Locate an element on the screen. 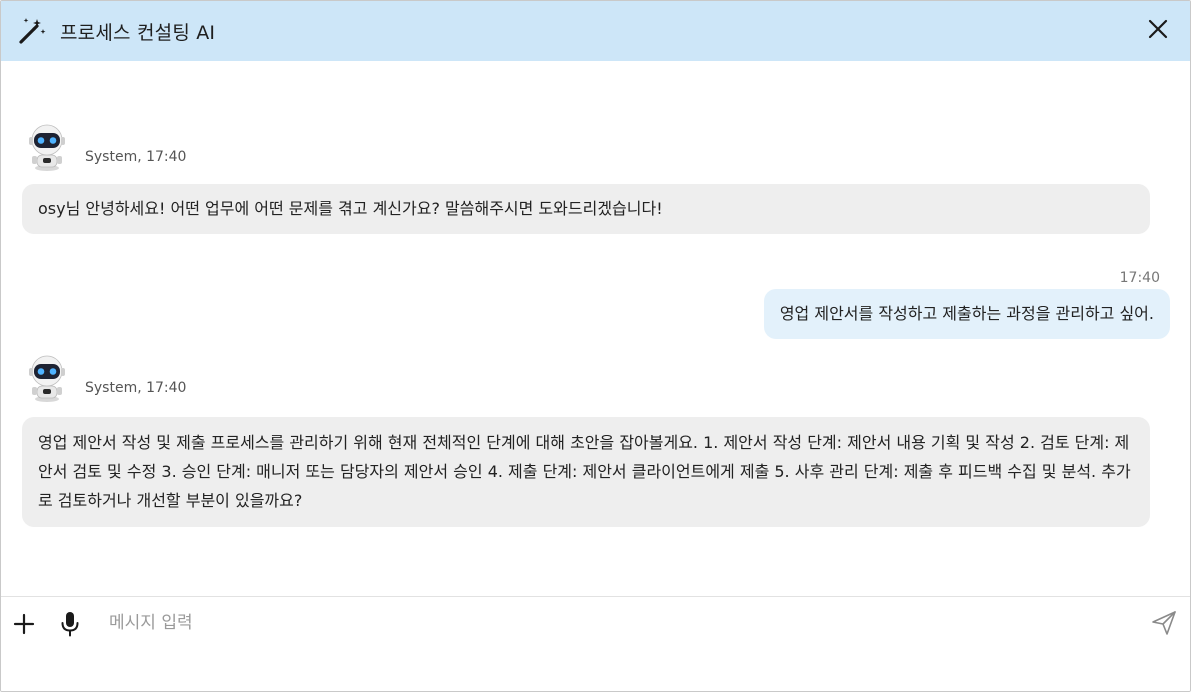 The height and width of the screenshot is (692, 1191). user-message-time: 17:40 is located at coordinates (1139, 278).